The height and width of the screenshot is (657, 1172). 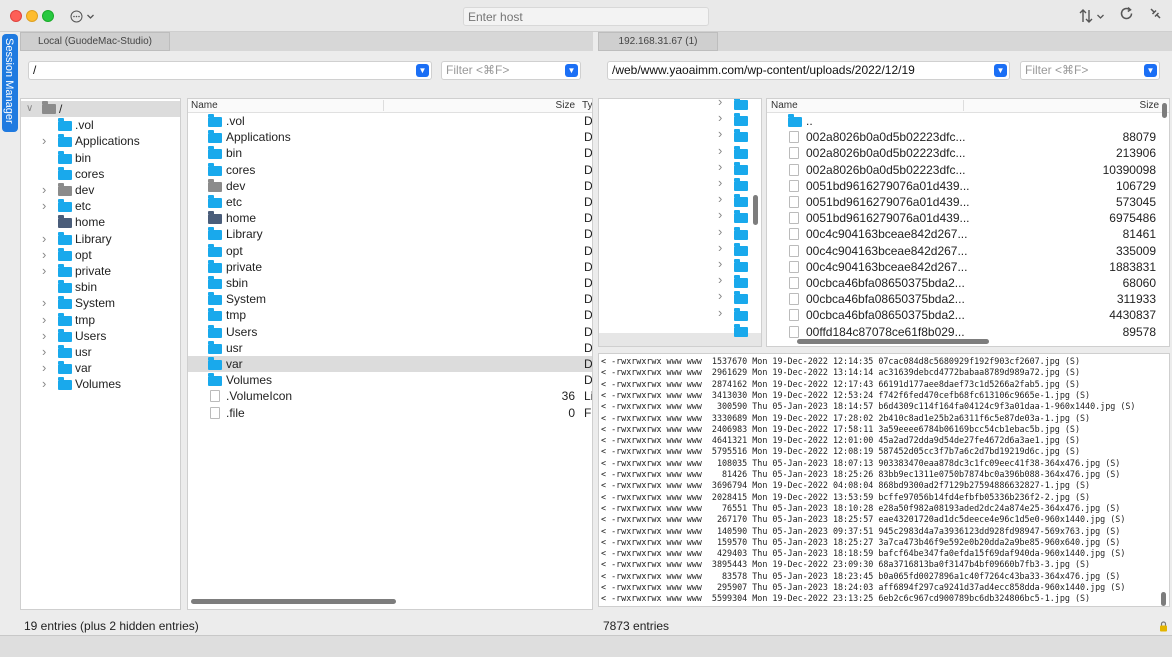 I want to click on column-header-type: Ty, so click(x=587, y=105).